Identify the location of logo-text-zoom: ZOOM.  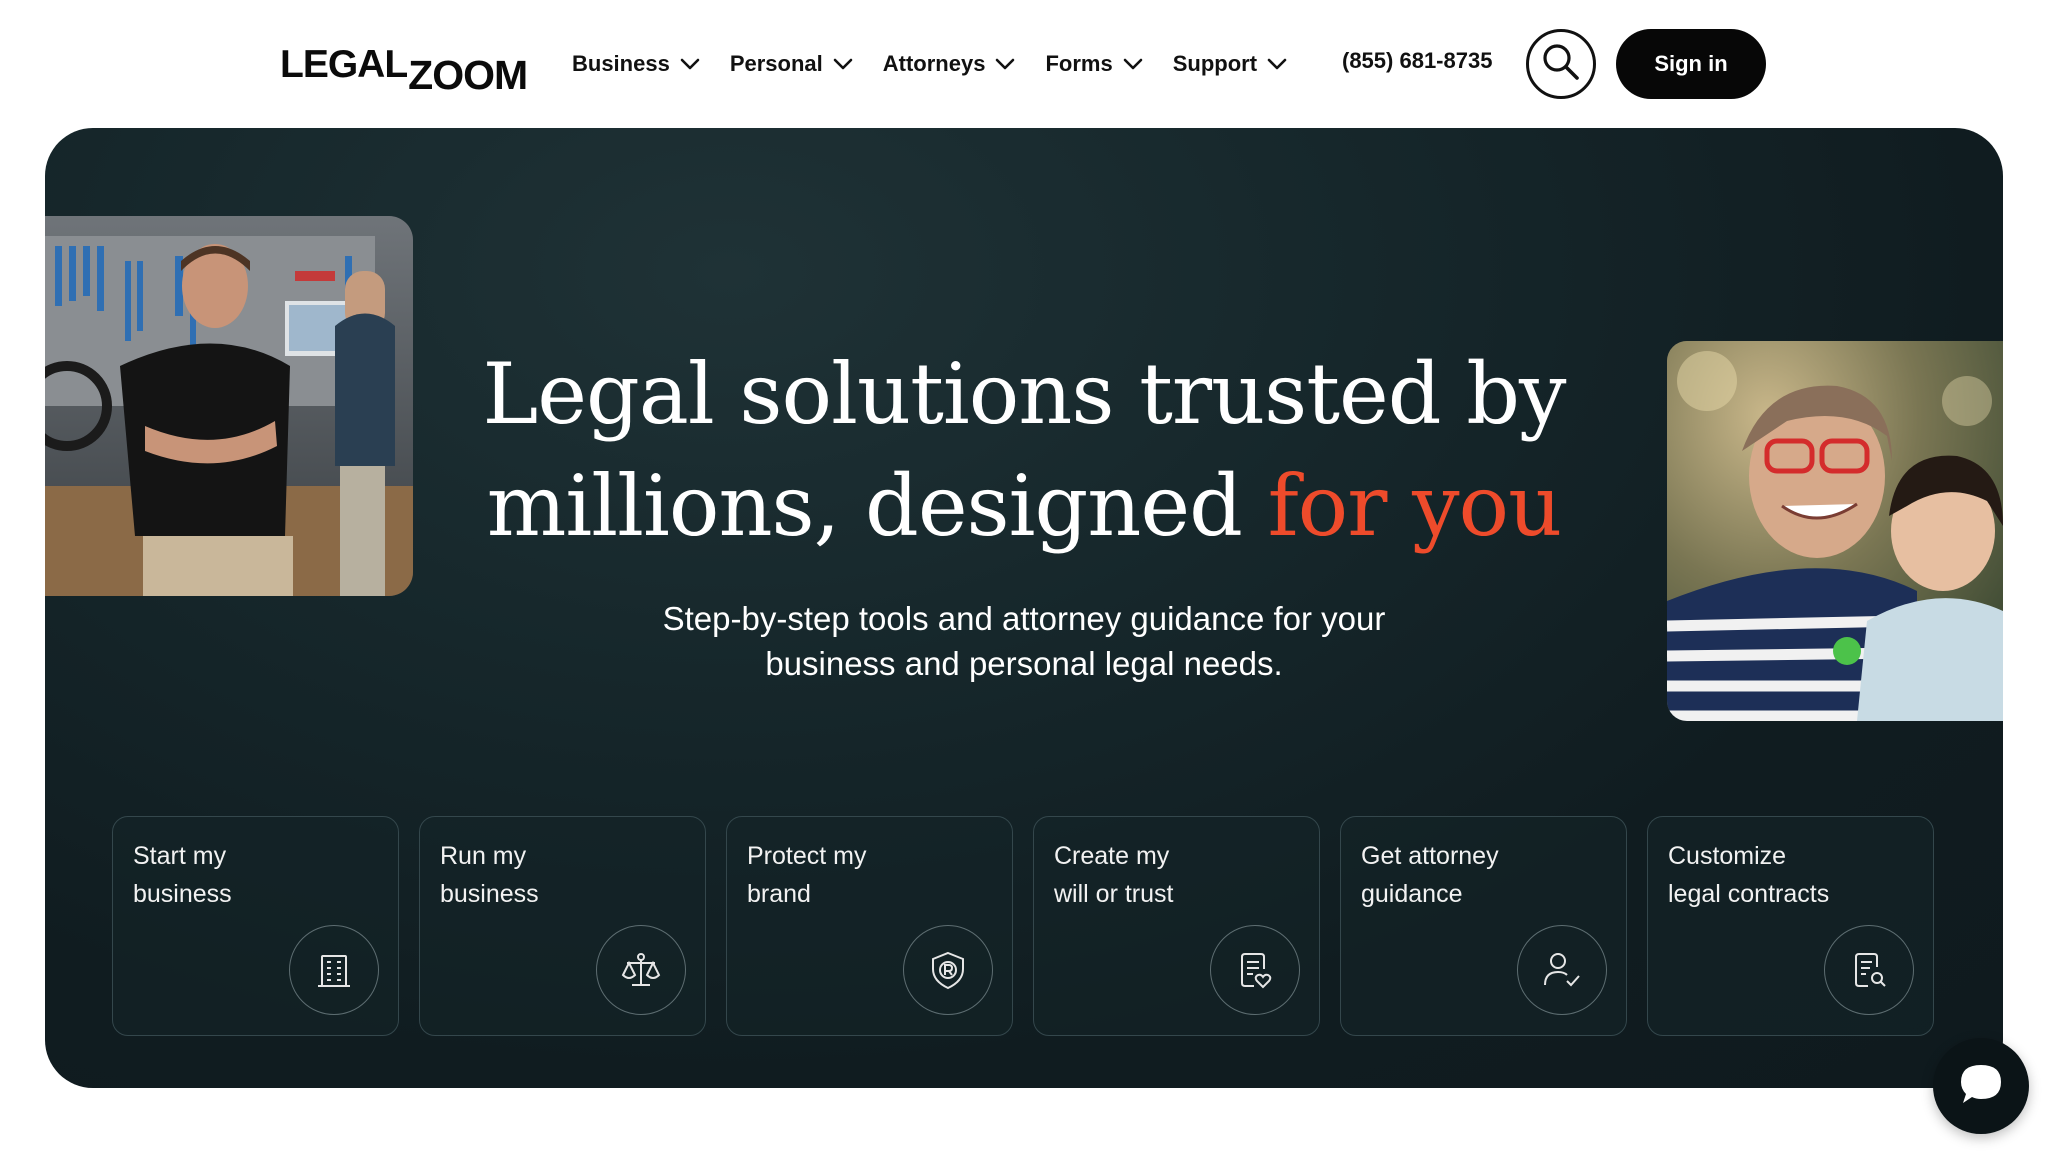
(468, 75).